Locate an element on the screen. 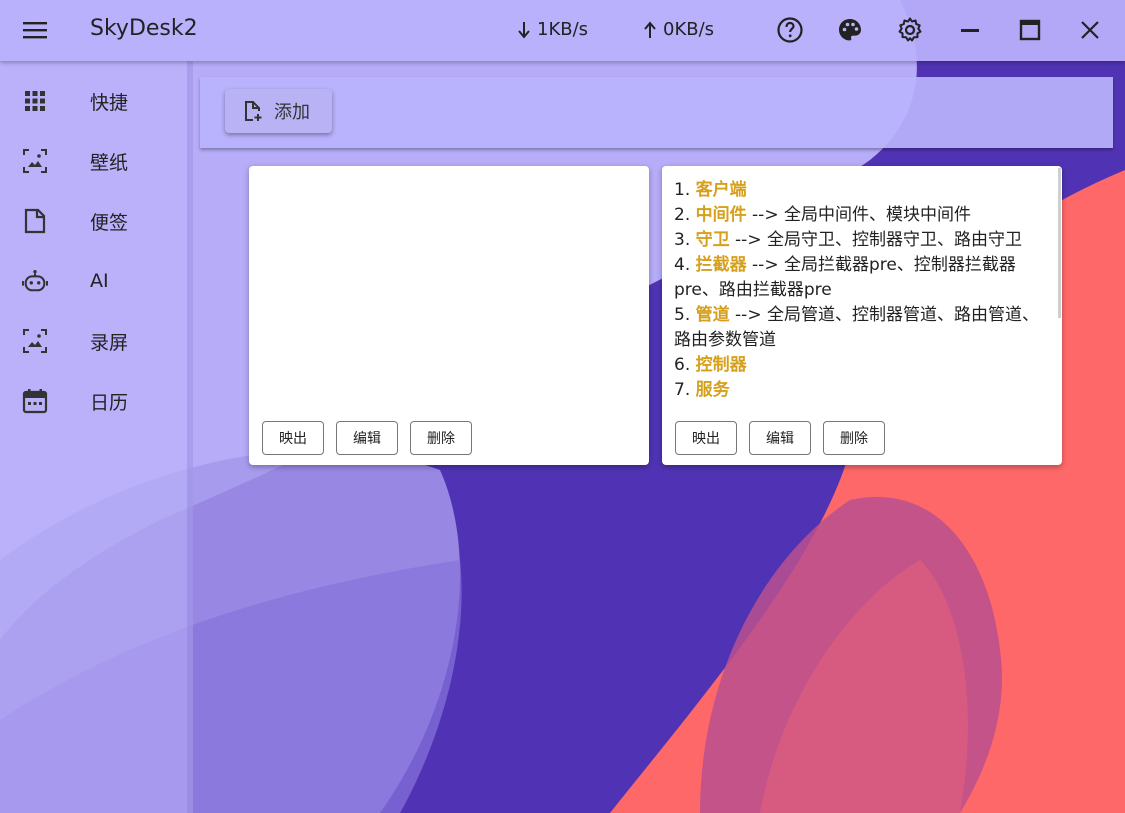 The width and height of the screenshot is (1125, 813). sidebar-item-label: 壁纸 is located at coordinates (109, 162).